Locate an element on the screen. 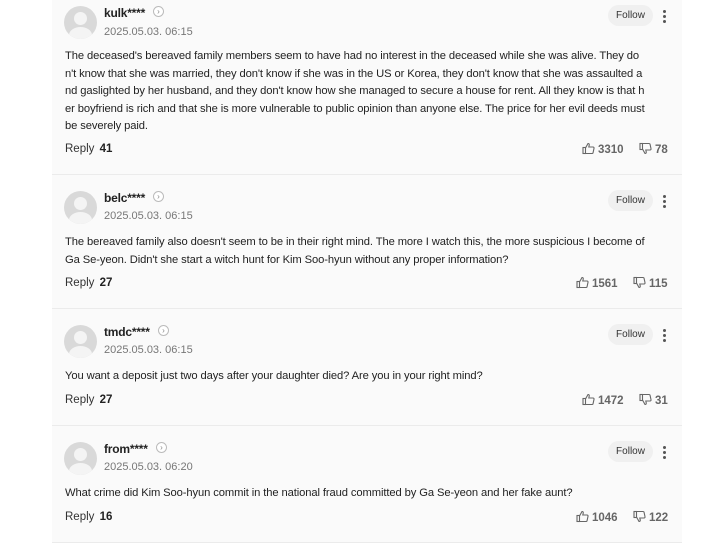  reply-count: 41 is located at coordinates (106, 149).